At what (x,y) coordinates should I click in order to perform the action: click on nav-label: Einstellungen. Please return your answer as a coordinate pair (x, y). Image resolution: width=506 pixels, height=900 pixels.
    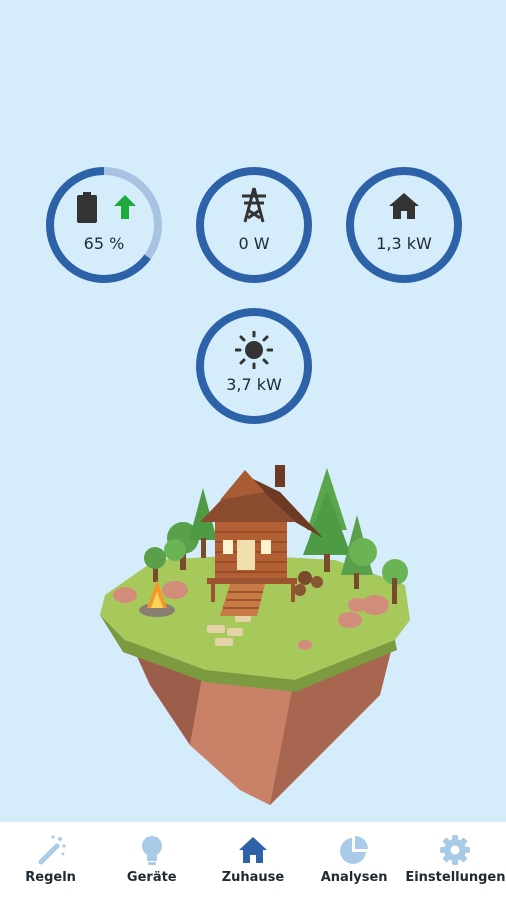
    Looking at the image, I should click on (455, 877).